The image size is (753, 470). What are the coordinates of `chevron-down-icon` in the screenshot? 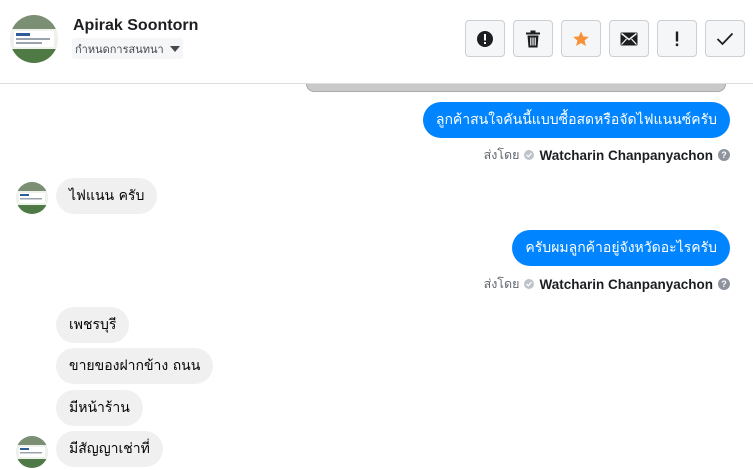 It's located at (174, 48).